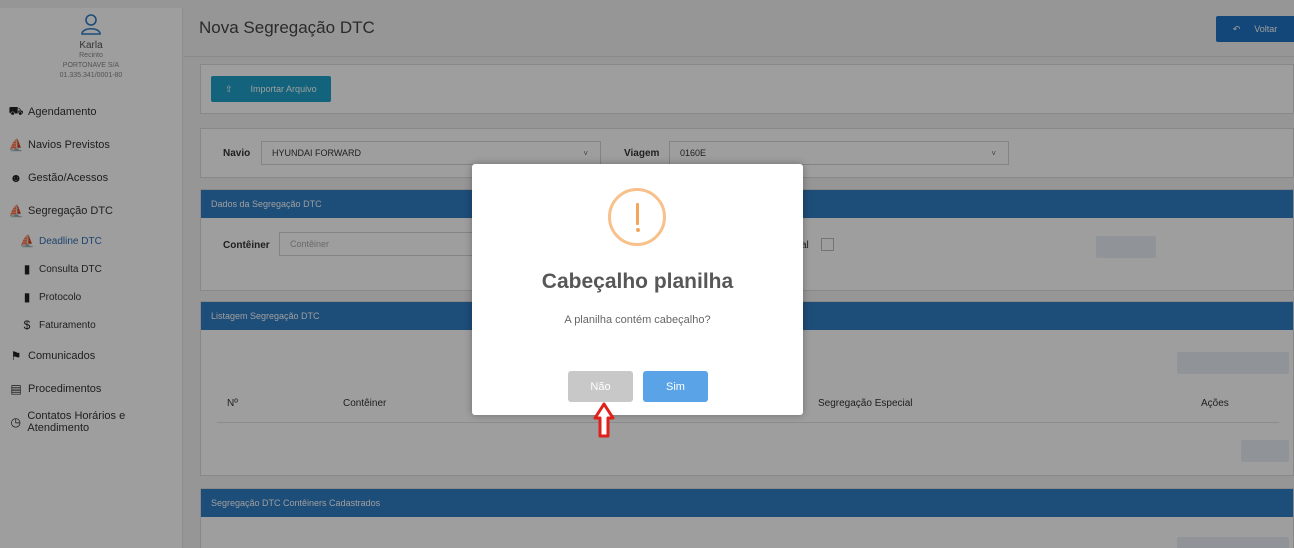  Describe the element at coordinates (604, 420) in the screenshot. I see `arrow-up-icon` at that location.